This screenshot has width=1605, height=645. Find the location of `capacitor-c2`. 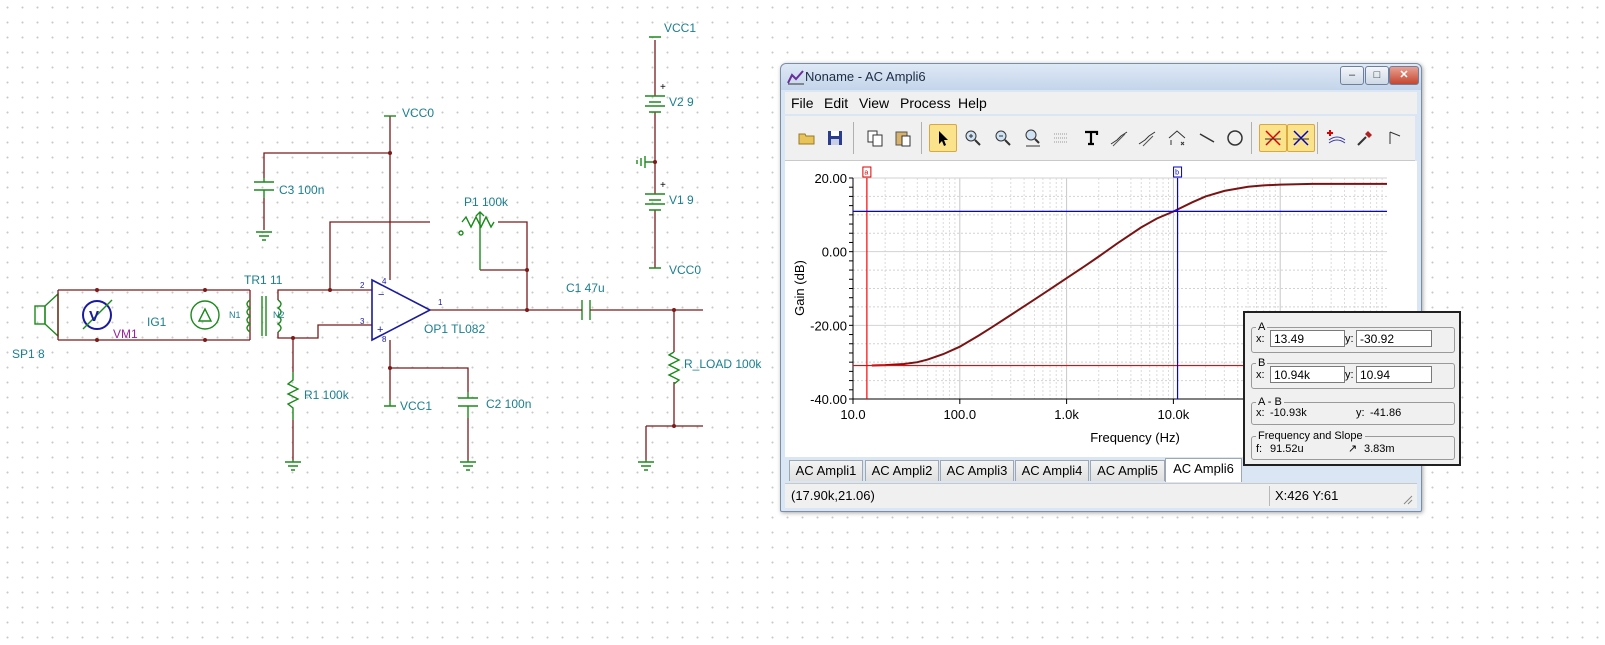

capacitor-c2 is located at coordinates (468, 405).